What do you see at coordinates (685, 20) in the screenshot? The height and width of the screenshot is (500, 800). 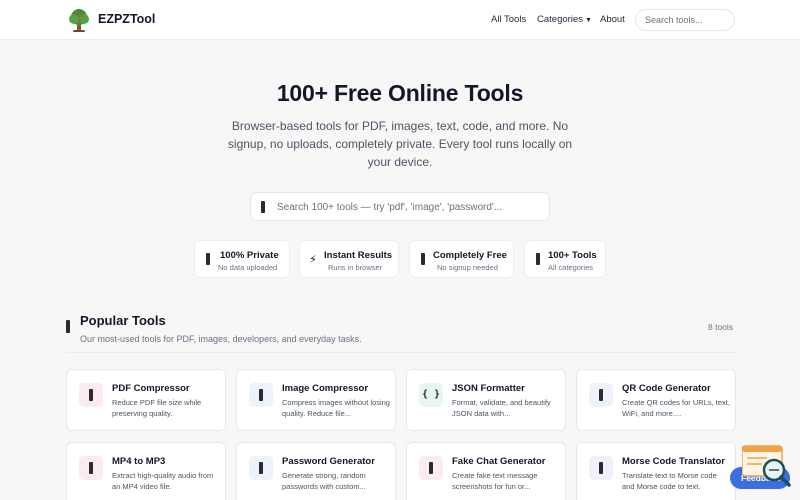 I see `header-search-input` at bounding box center [685, 20].